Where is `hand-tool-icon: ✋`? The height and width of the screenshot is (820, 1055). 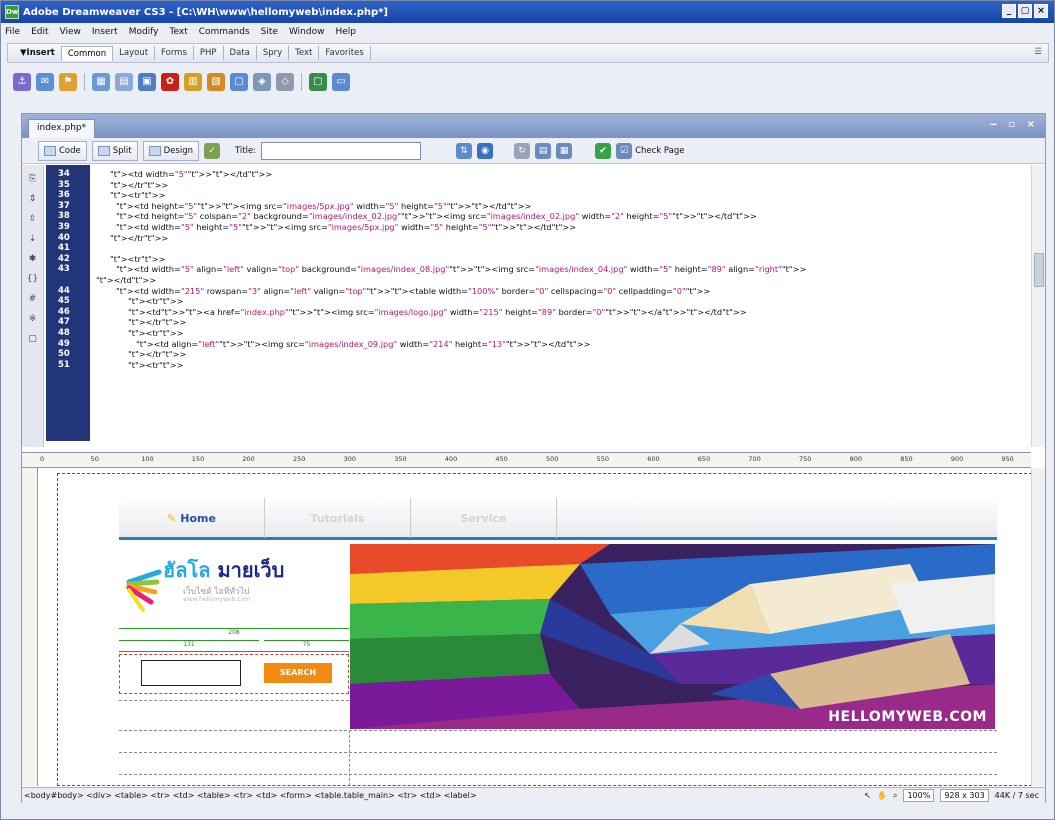 hand-tool-icon: ✋ is located at coordinates (882, 795).